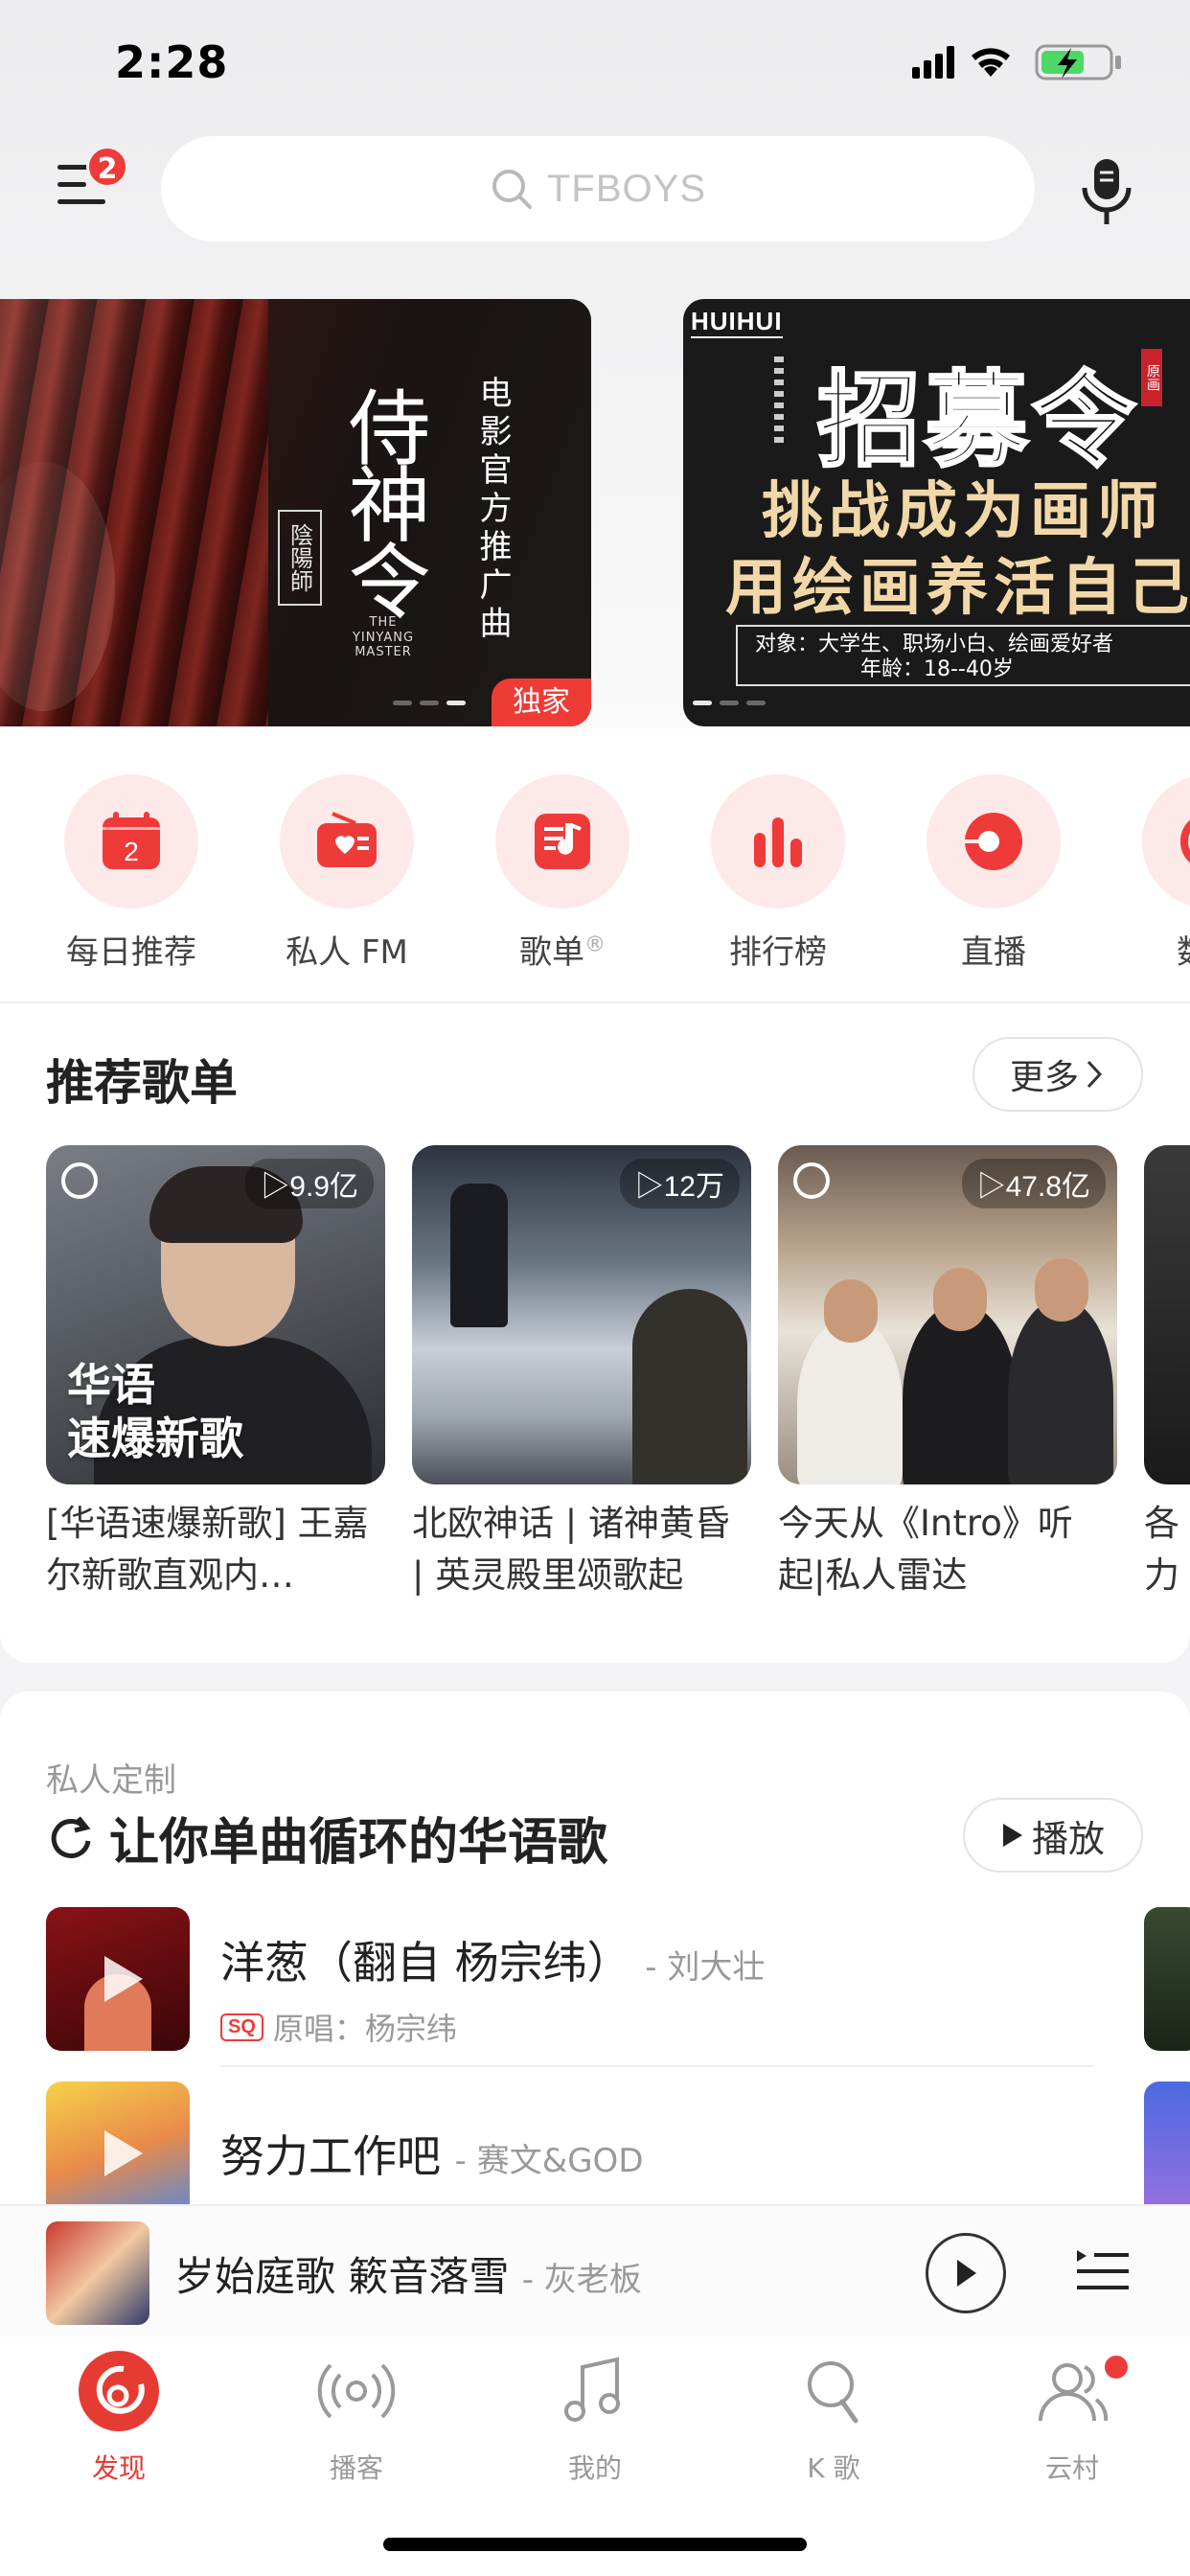  I want to click on divider, so click(657, 2066).